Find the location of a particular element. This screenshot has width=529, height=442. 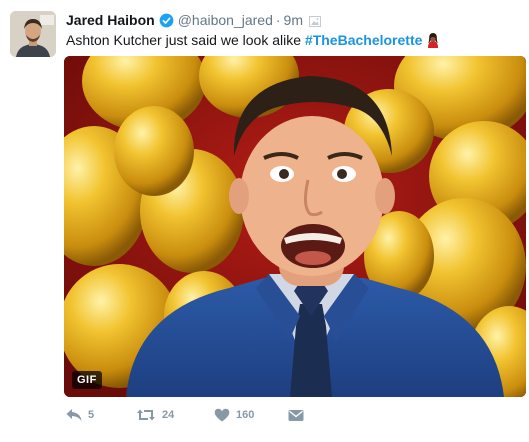

retweet-button: 24 is located at coordinates (155, 415).